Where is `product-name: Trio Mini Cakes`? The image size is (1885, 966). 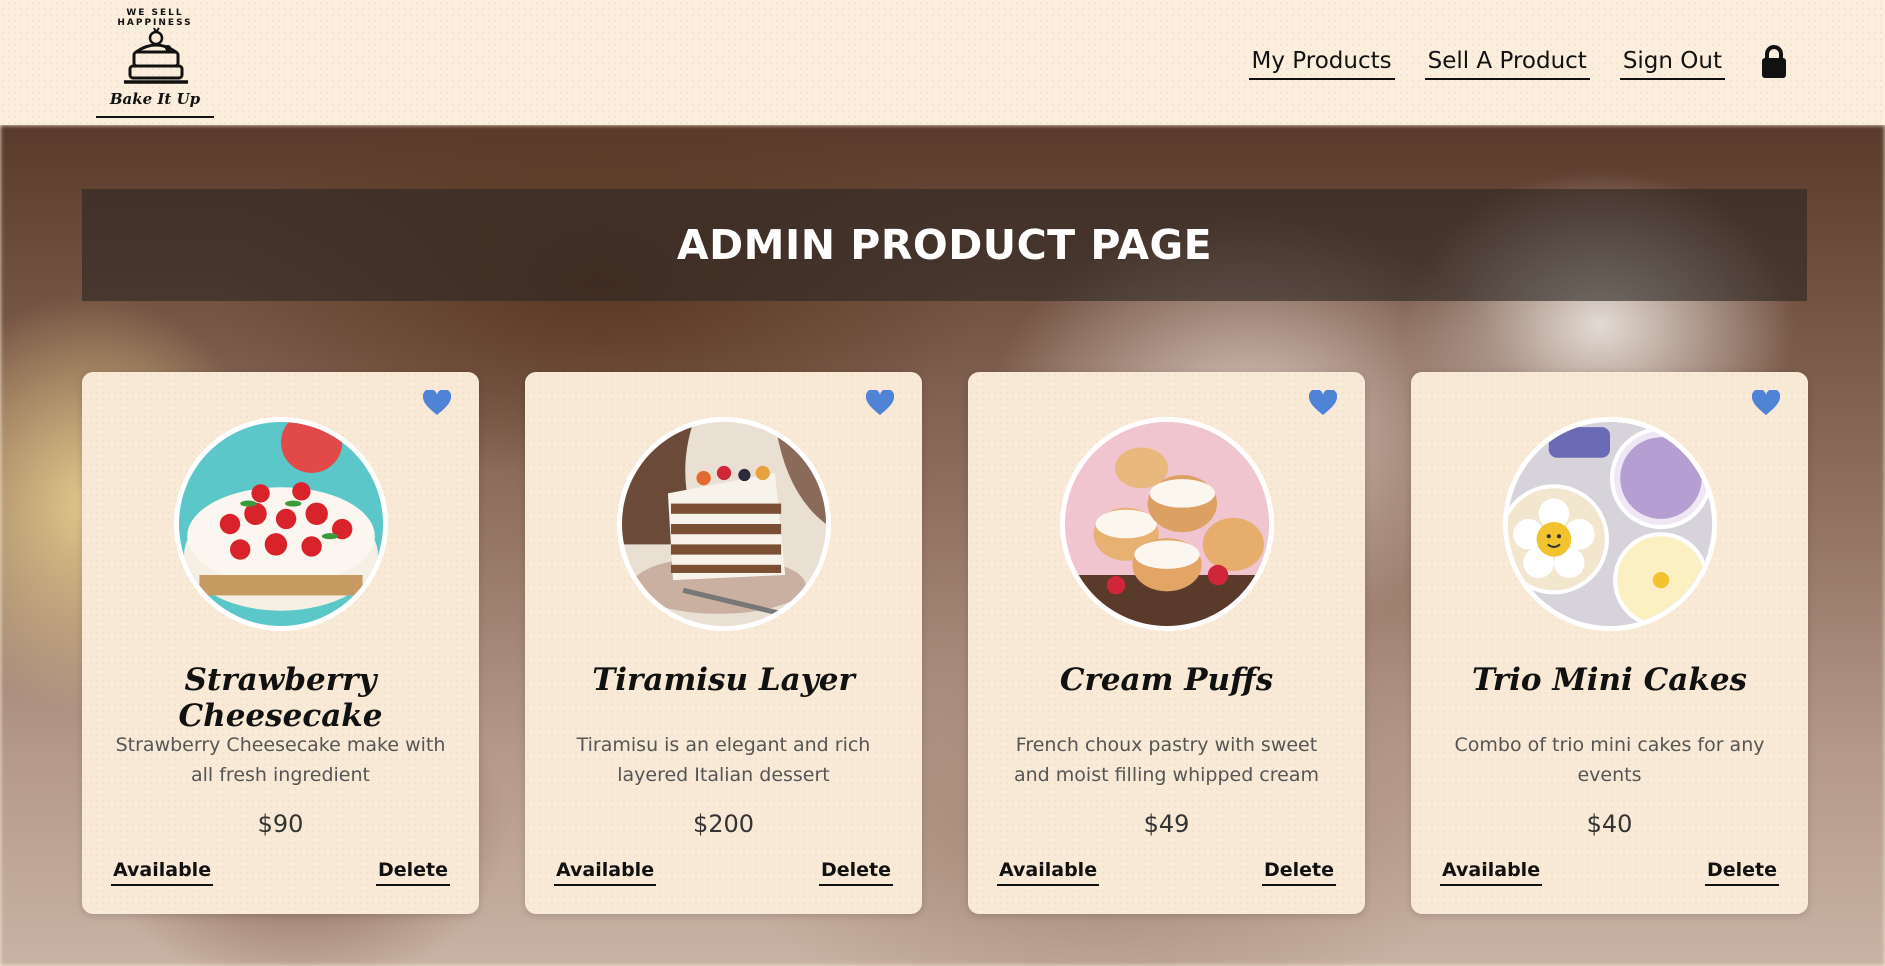
product-name: Trio Mini Cakes is located at coordinates (1609, 680).